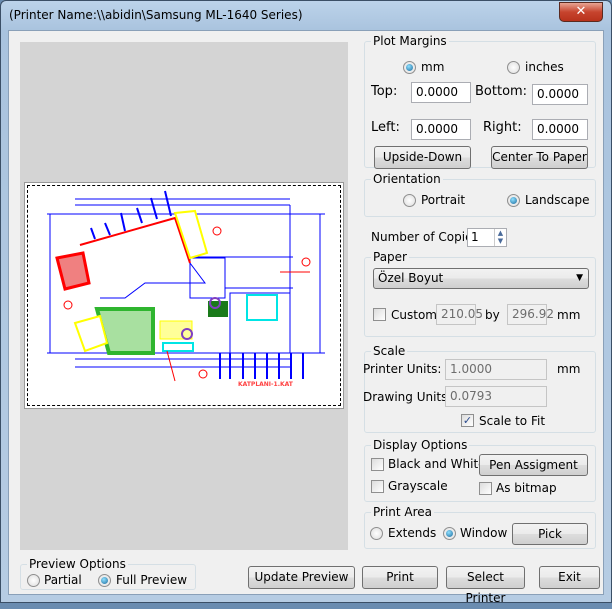 This screenshot has height=609, width=612. I want to click on window-radio, so click(449, 533).